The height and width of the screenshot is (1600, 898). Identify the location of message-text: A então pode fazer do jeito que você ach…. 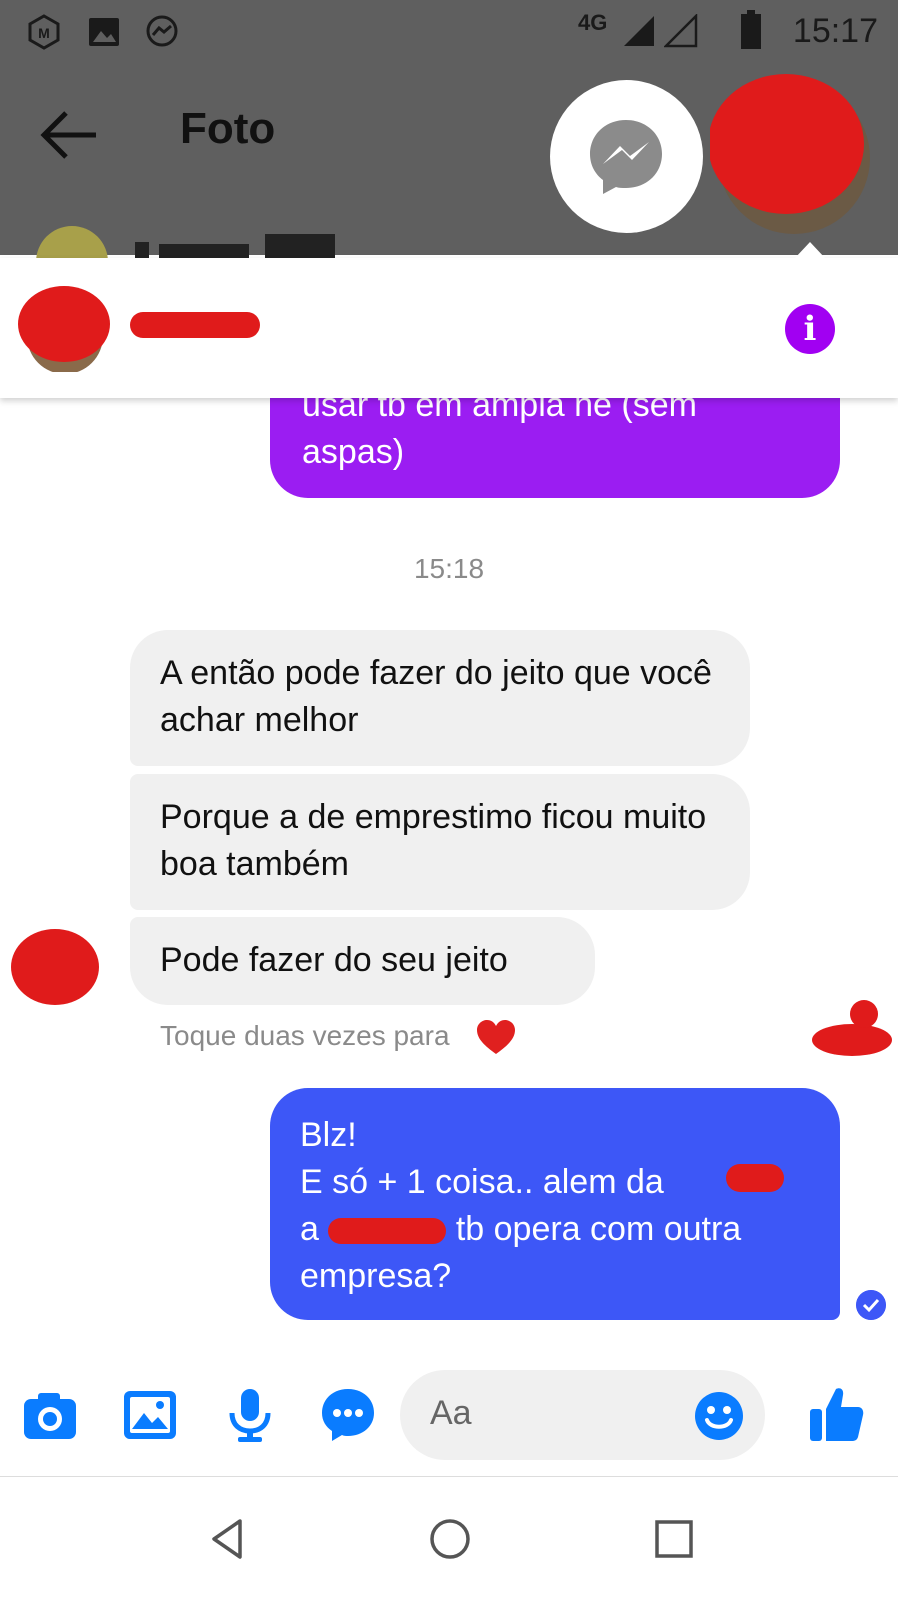
(436, 696).